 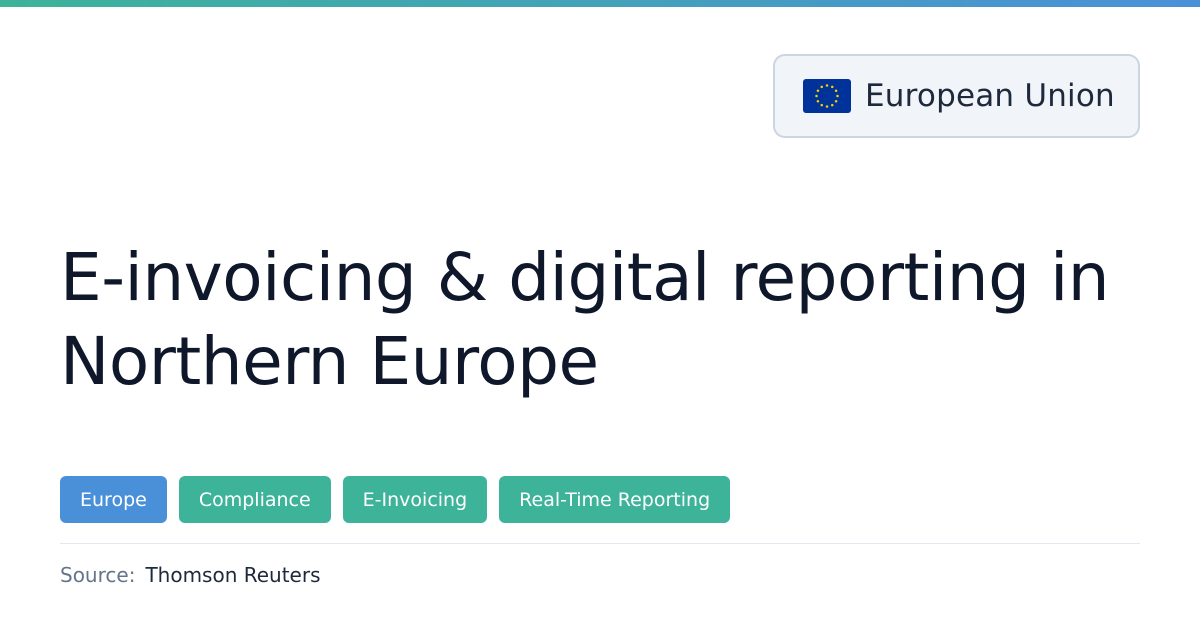 What do you see at coordinates (415, 499) in the screenshot?
I see `tag-e-invoicing: E-Invoicing` at bounding box center [415, 499].